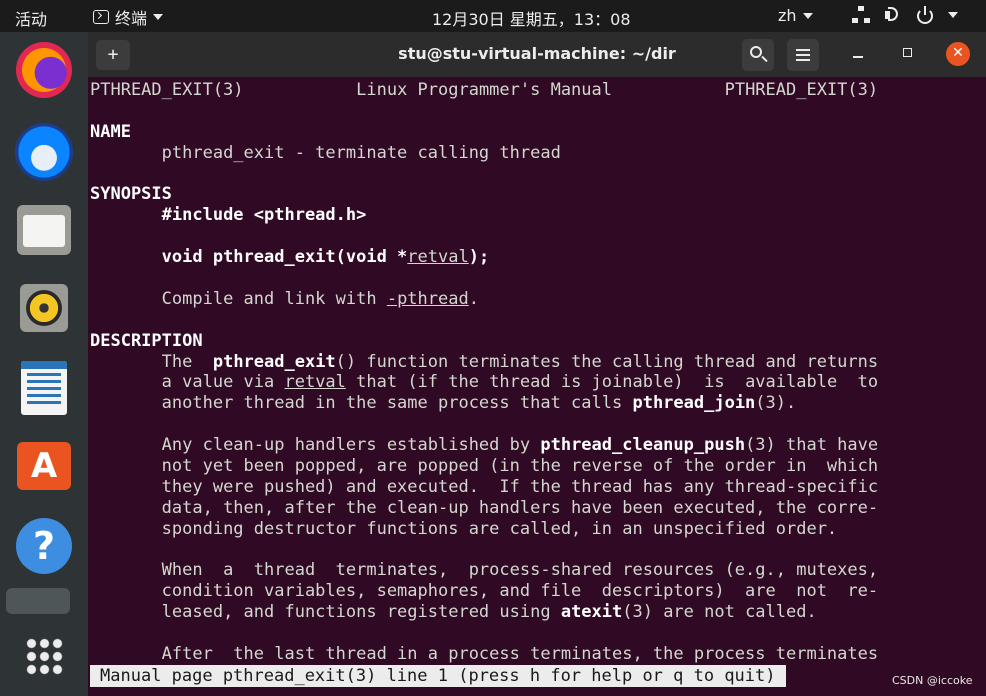 This screenshot has height=696, width=986. I want to click on dock: A ?, so click(44, 364).